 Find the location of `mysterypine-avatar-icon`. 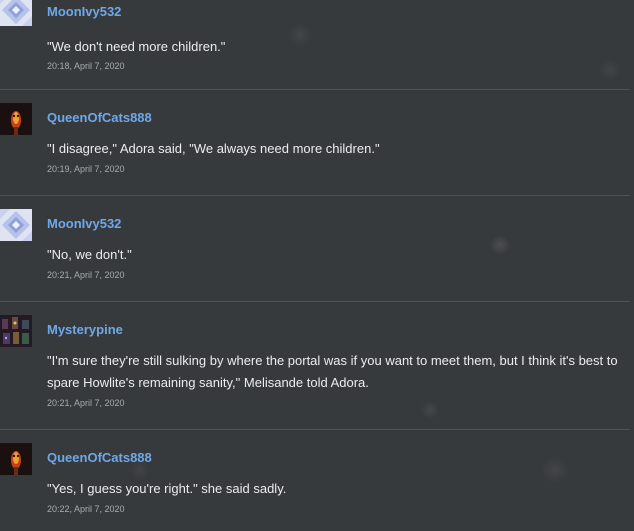

mysterypine-avatar-icon is located at coordinates (16, 331).